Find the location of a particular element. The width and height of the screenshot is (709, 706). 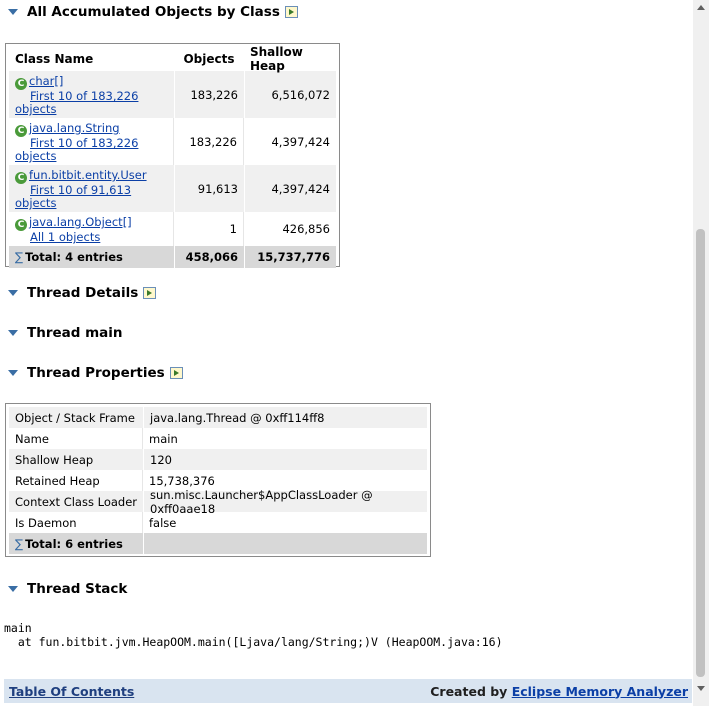

total-label: ∑ Total: 6 entries is located at coordinates (76, 543).